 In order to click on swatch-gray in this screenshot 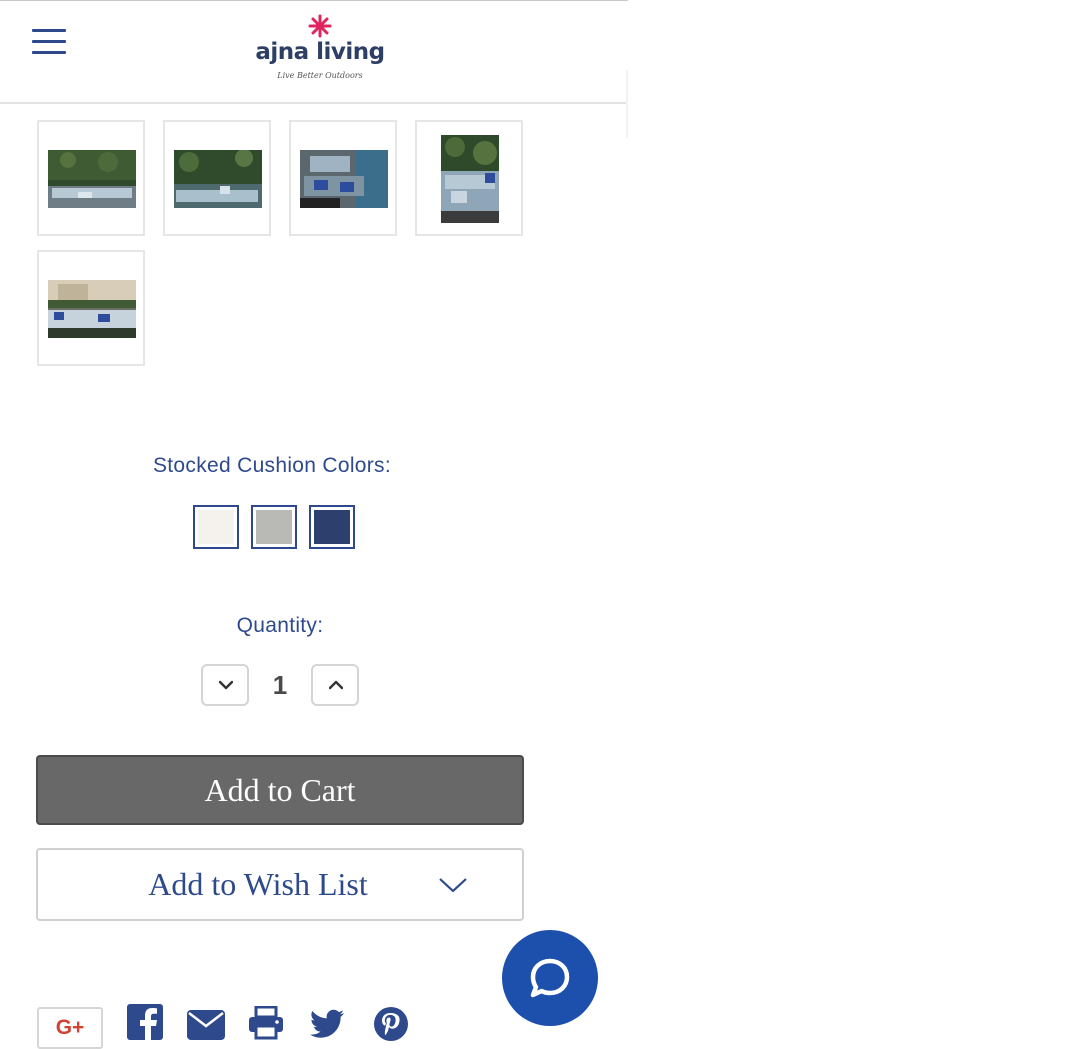, I will do `click(274, 527)`.